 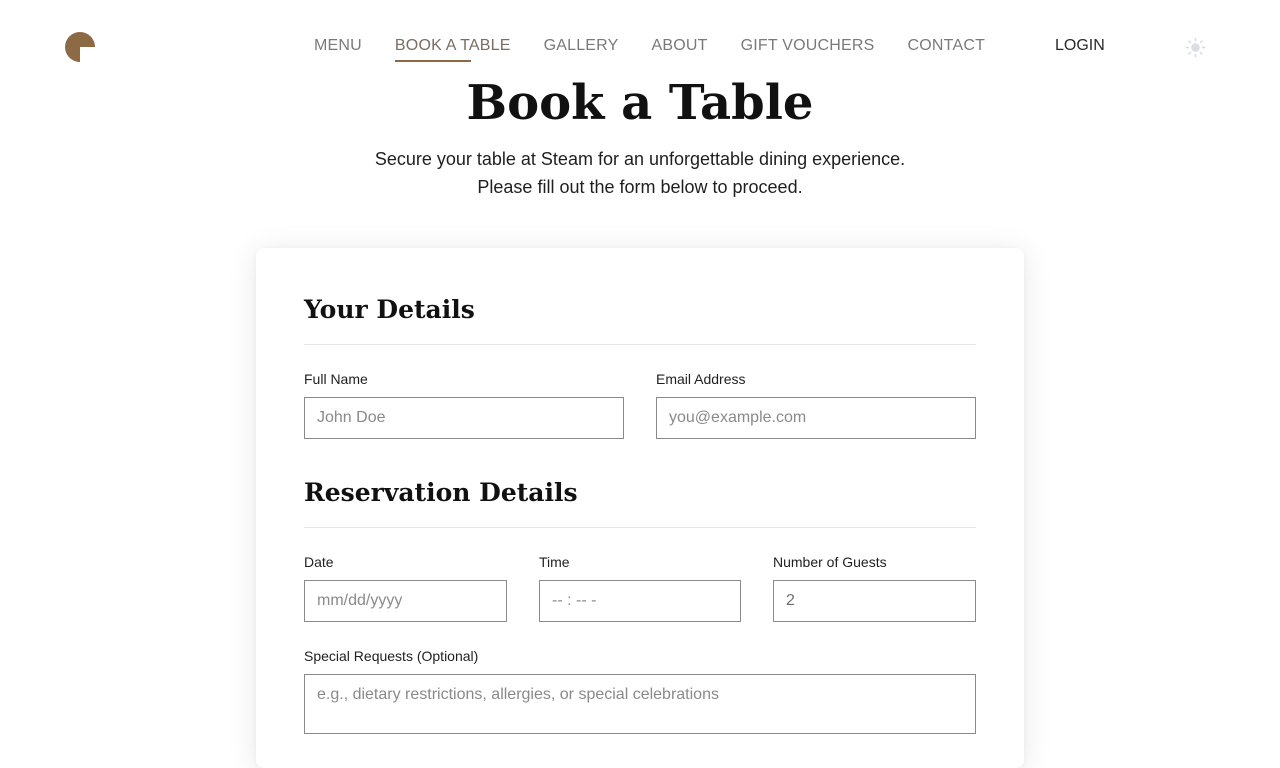 What do you see at coordinates (947, 50) in the screenshot?
I see `nav-item-contact: CONTACT` at bounding box center [947, 50].